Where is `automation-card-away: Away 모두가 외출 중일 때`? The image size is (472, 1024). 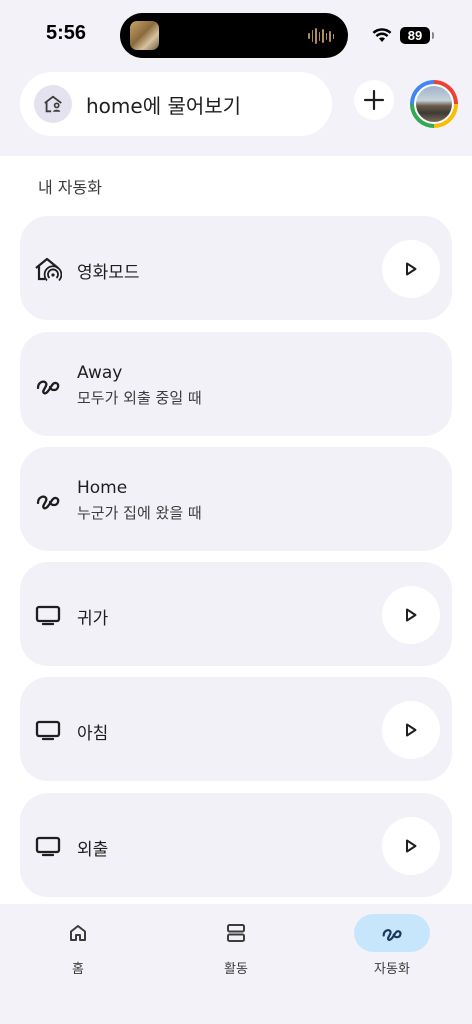 automation-card-away: Away 모두가 외출 중일 때 is located at coordinates (236, 384).